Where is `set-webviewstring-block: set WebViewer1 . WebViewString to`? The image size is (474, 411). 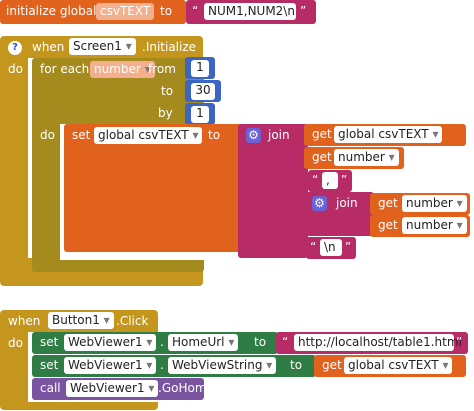
set-webviewstring-block: set WebViewer1 . WebViewString to is located at coordinates (174, 366).